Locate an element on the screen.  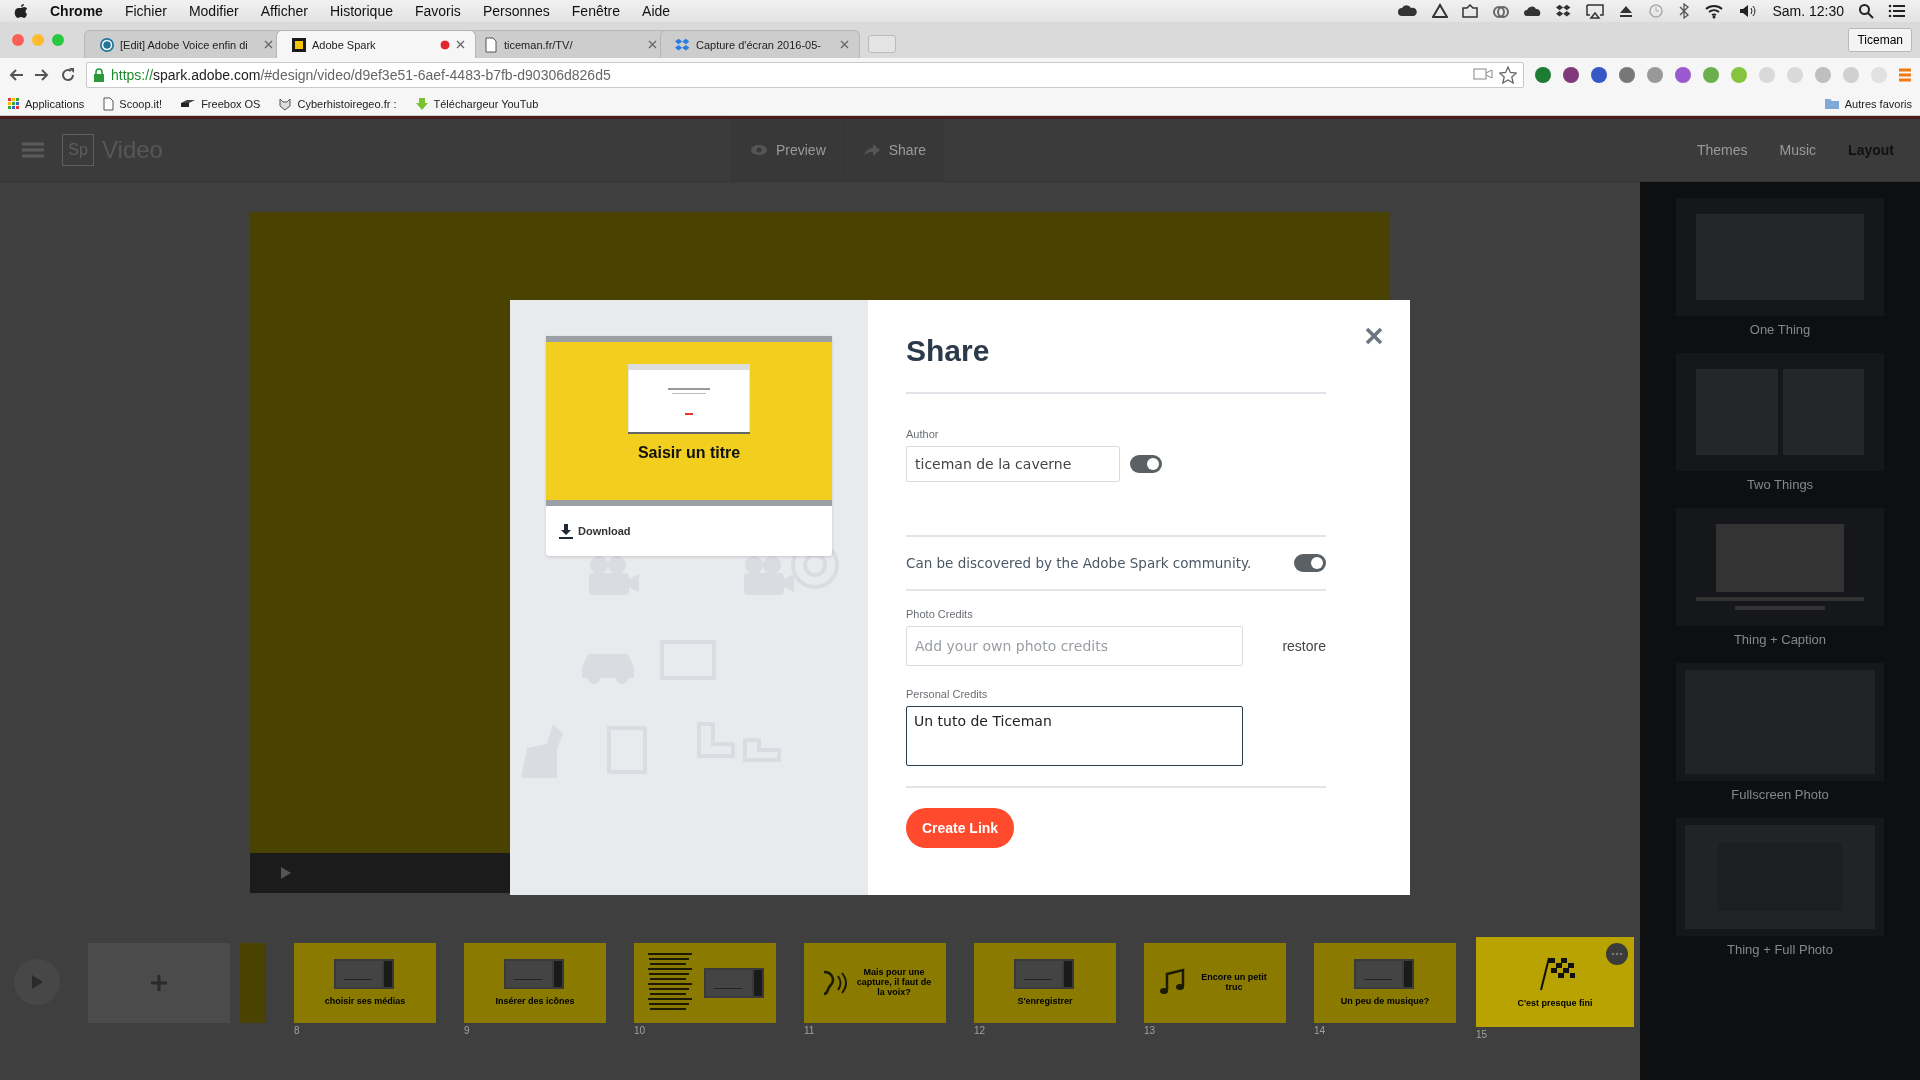
star-icon is located at coordinates (1508, 75).